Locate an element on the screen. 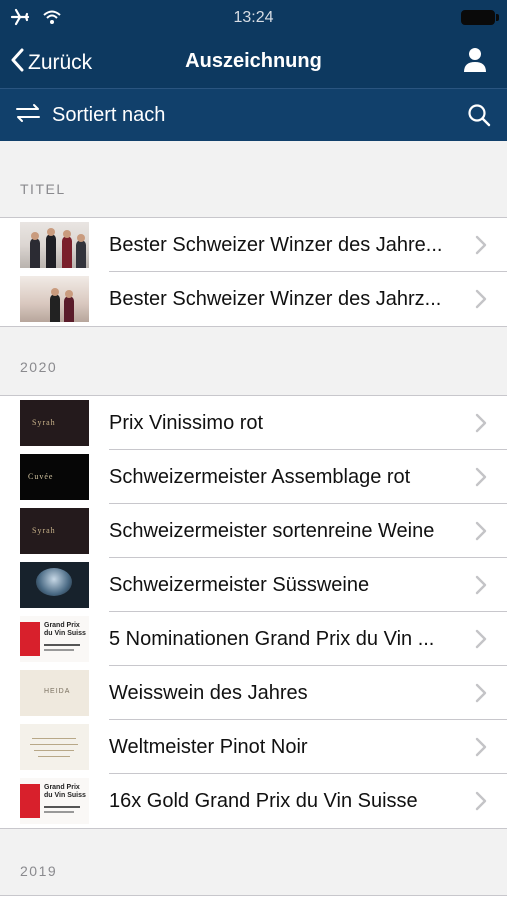  section-header-titel: TITEL is located at coordinates (43, 189).